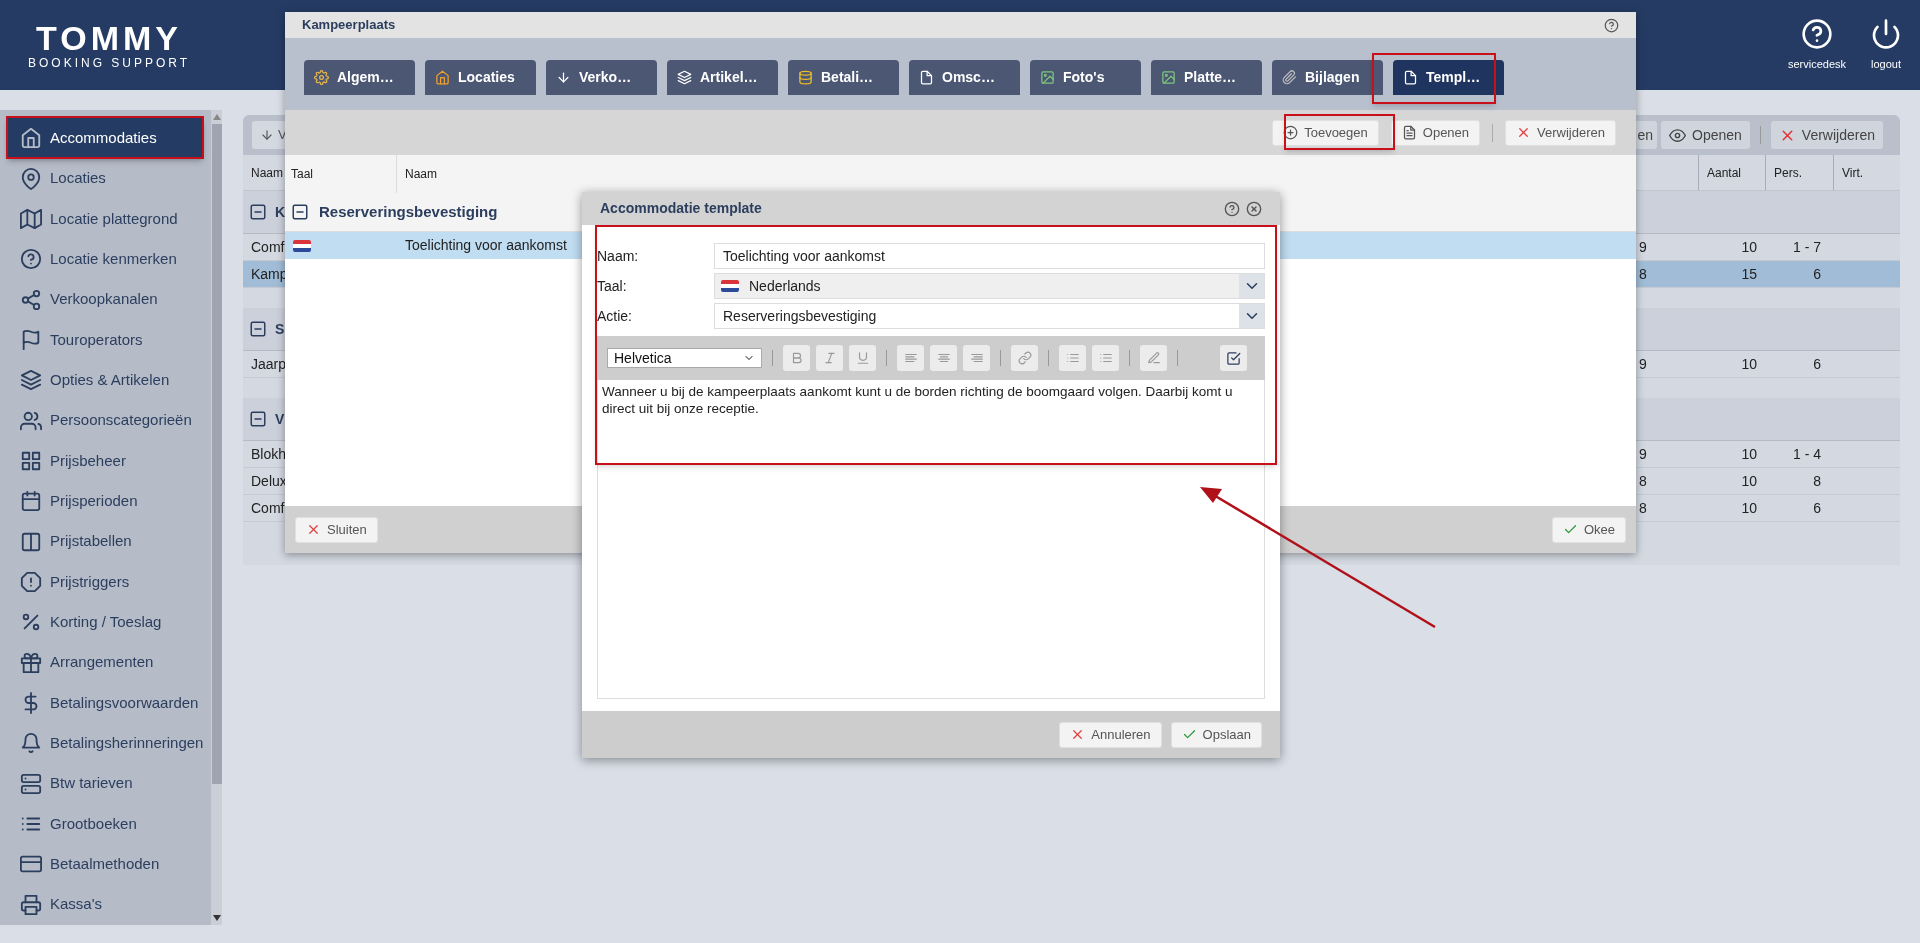 The width and height of the screenshot is (1920, 943). What do you see at coordinates (480, 77) in the screenshot?
I see `tab: Locaties` at bounding box center [480, 77].